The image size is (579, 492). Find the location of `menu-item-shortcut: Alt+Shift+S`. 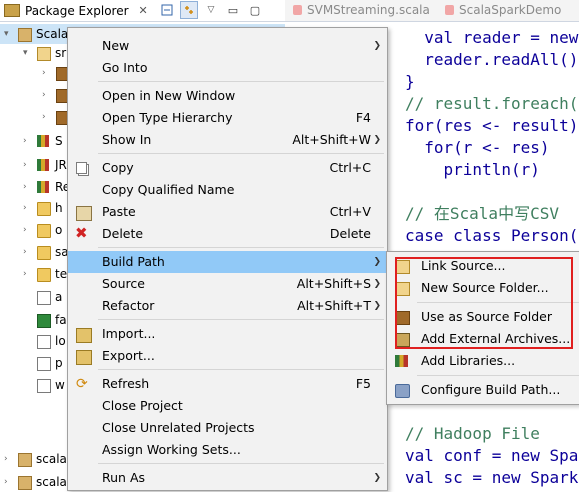

menu-item-shortcut: Alt+Shift+S is located at coordinates (333, 283).